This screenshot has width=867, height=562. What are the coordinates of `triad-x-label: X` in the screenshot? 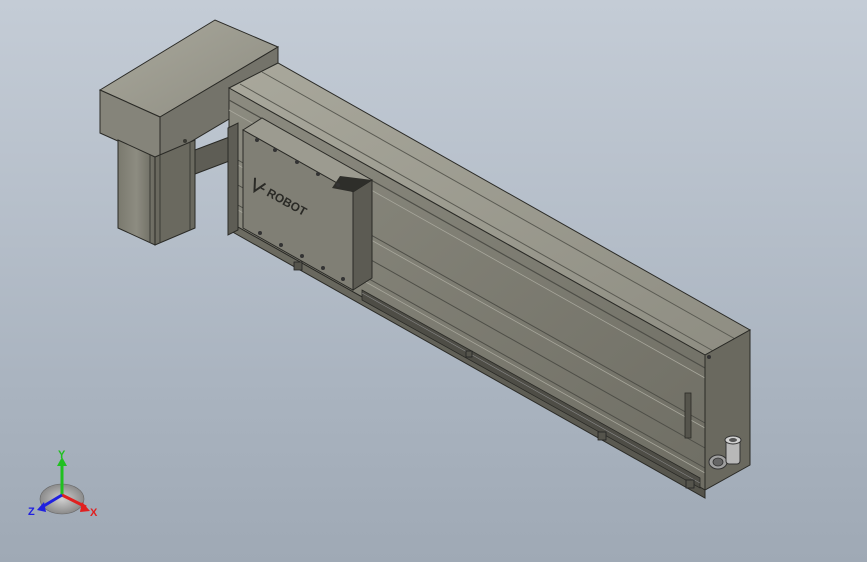 It's located at (94, 513).